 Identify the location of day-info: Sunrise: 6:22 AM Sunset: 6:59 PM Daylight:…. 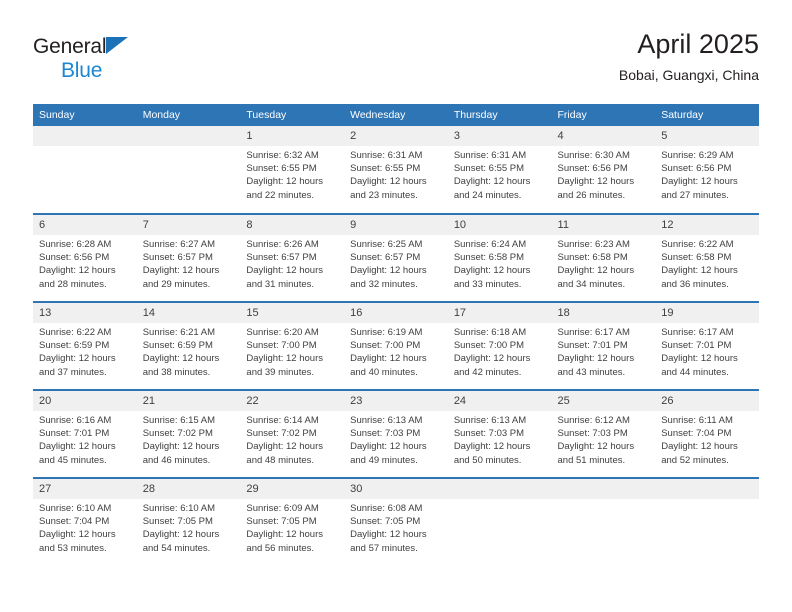
(85, 351).